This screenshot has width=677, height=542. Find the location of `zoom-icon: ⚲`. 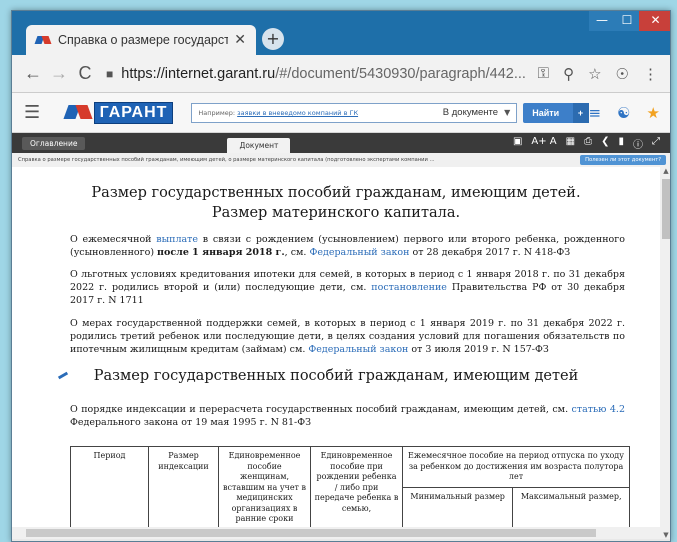

zoom-icon: ⚲ is located at coordinates (568, 74).